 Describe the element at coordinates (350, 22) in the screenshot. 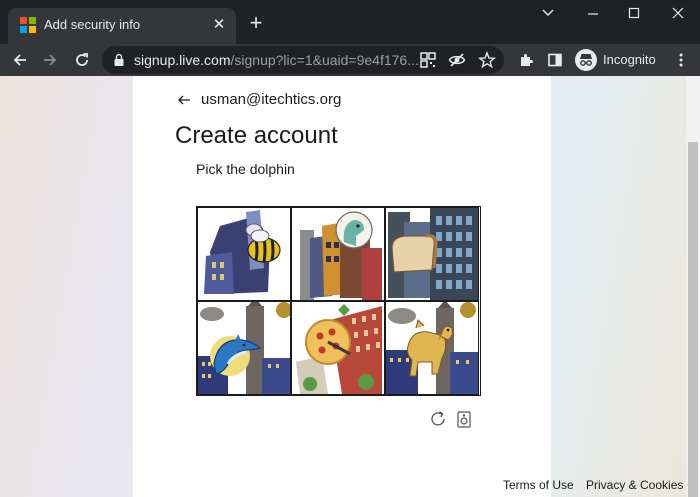

I see `tab-strip: Add security info ✕ +` at that location.